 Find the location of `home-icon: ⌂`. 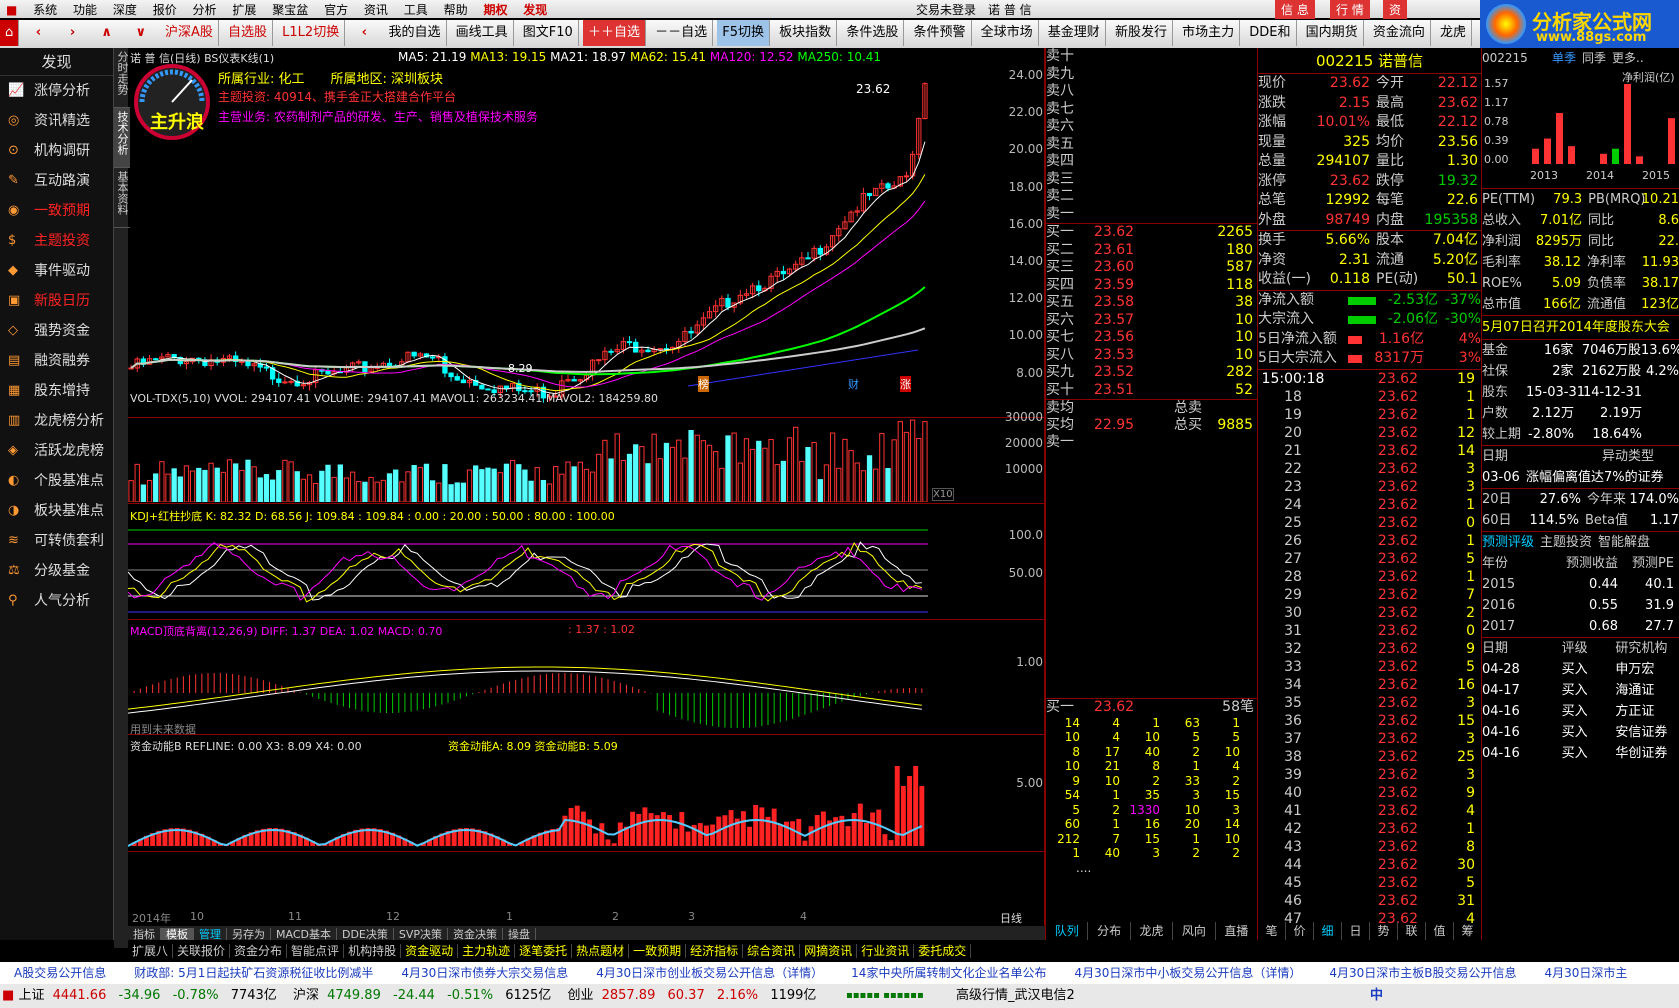

home-icon: ⌂ is located at coordinates (10, 33).